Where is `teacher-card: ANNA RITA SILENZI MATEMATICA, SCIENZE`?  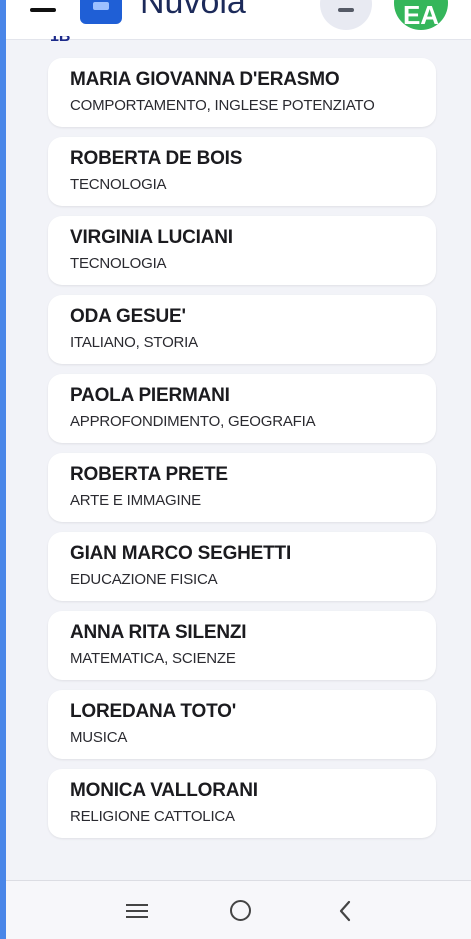
teacher-card: ANNA RITA SILENZI MATEMATICA, SCIENZE is located at coordinates (242, 645).